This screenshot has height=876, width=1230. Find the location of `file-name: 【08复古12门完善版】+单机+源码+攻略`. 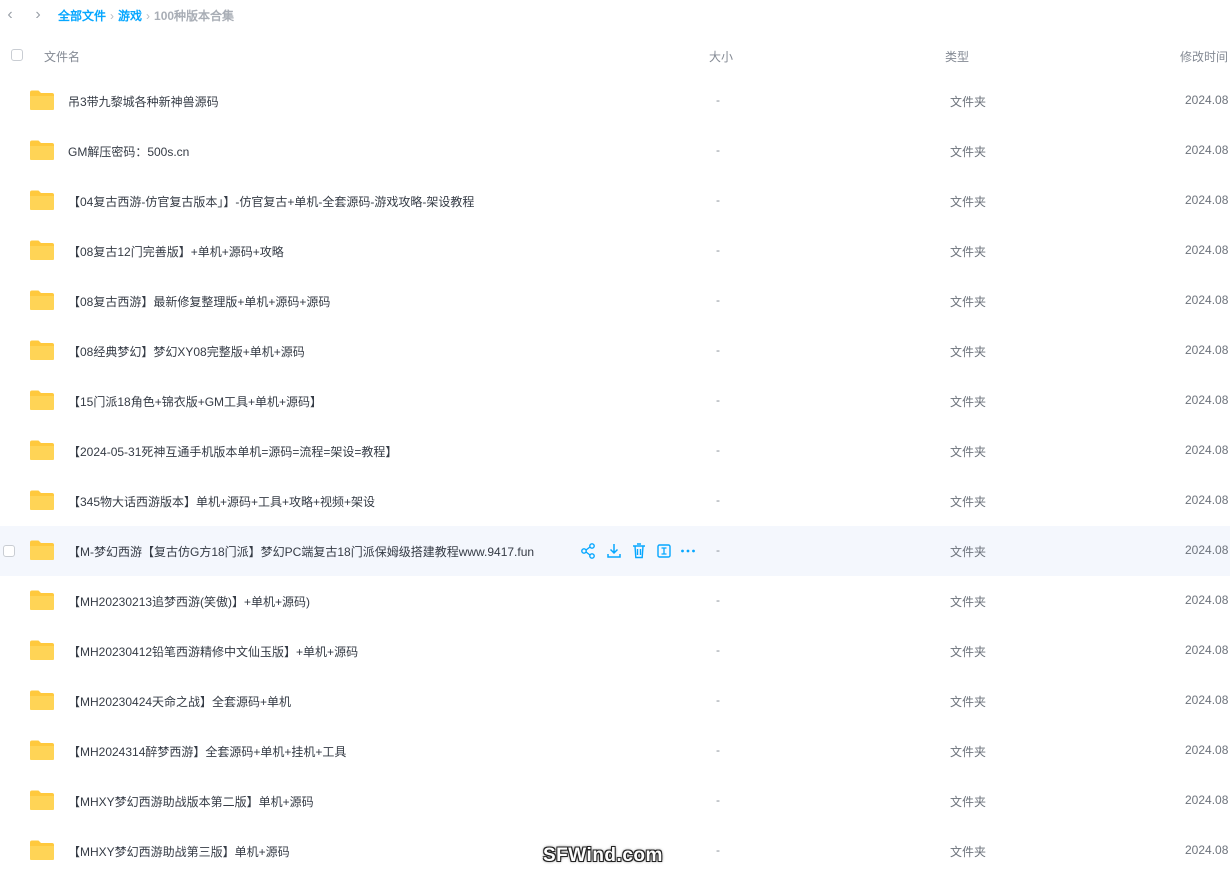

file-name: 【08复古12门完善版】+单机+源码+攻略 is located at coordinates (176, 251).